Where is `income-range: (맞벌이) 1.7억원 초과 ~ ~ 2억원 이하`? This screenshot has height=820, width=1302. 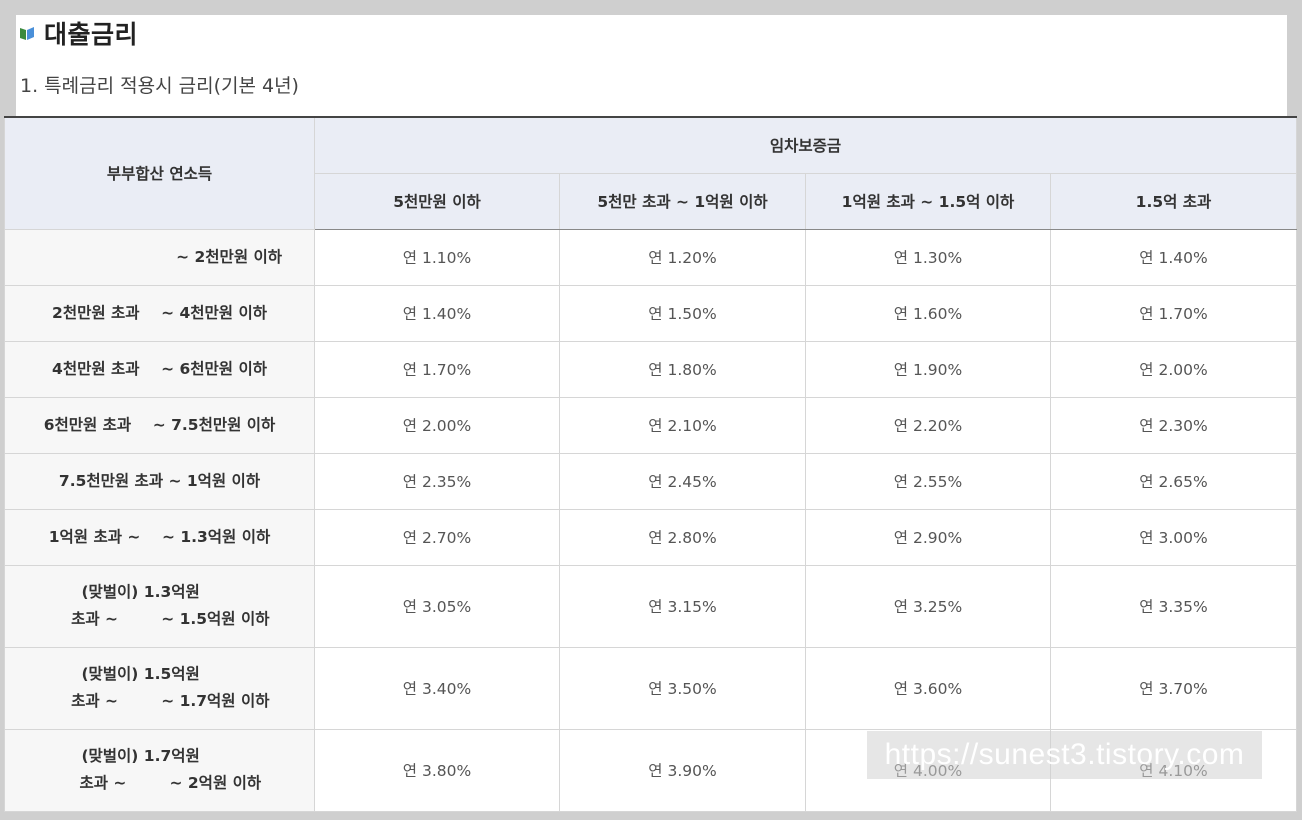 income-range: (맞벌이) 1.7억원 초과 ~ ~ 2억원 이하 is located at coordinates (159, 770).